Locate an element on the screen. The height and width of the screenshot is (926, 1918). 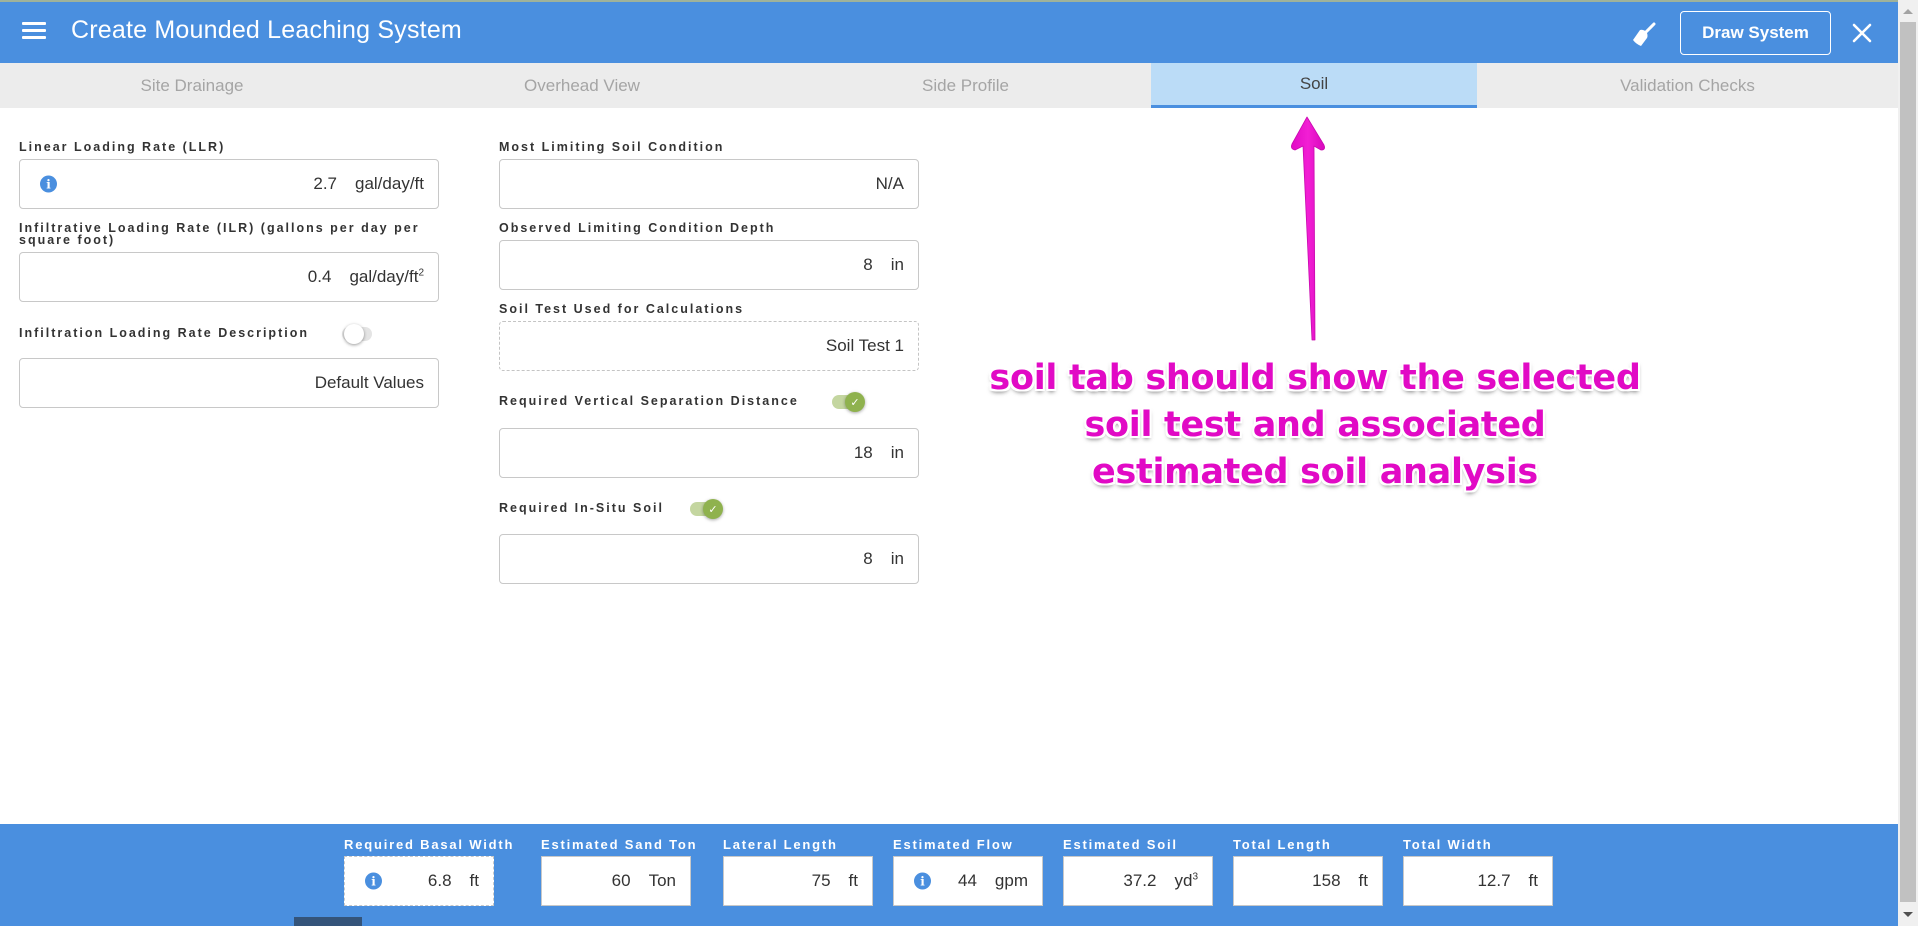
ilr-unit: gal/day/ft2 is located at coordinates (386, 276).